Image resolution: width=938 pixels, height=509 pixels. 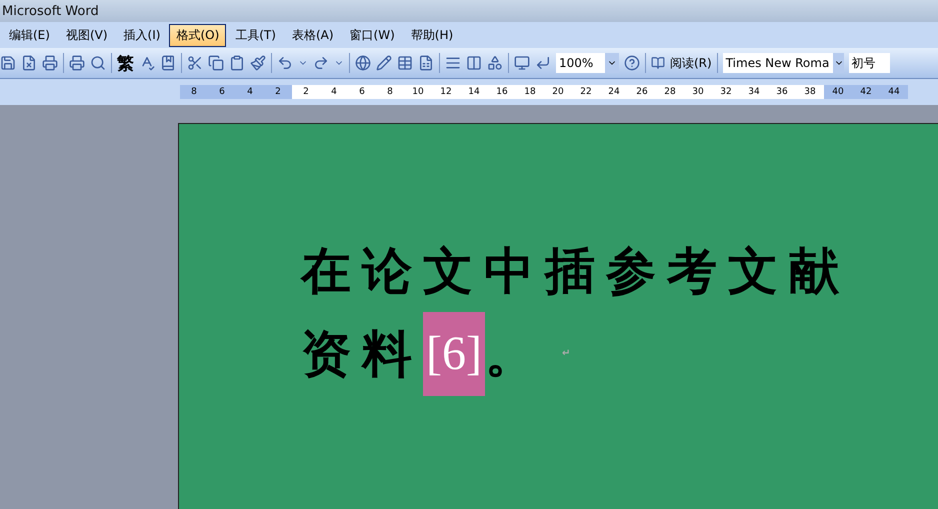 I want to click on read-button: 阅读(R), so click(x=691, y=63).